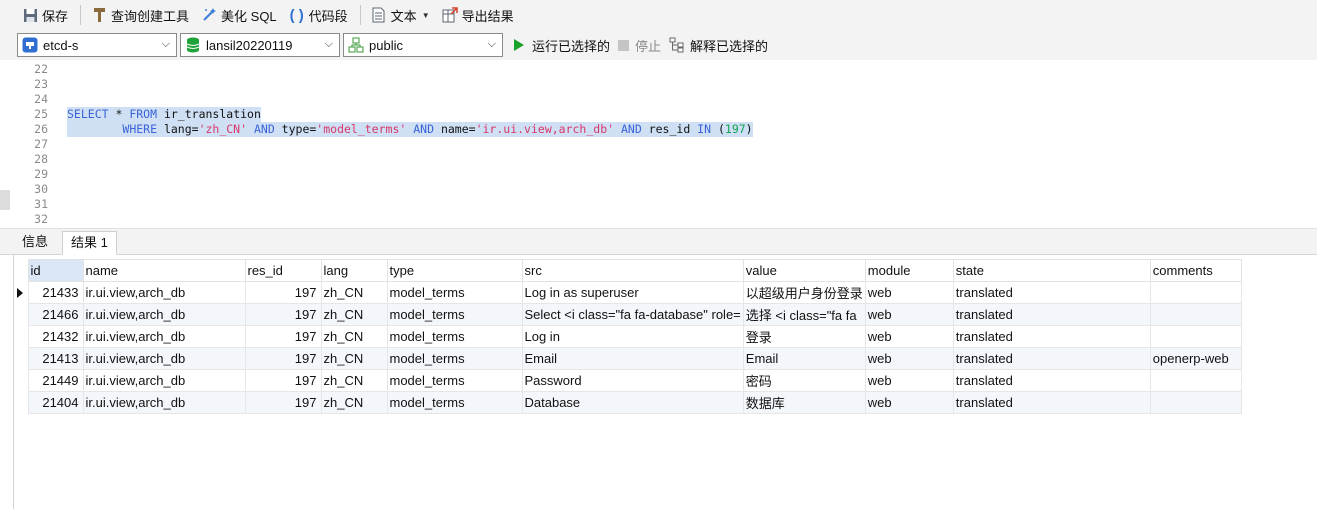 This screenshot has width=1317, height=509. I want to click on explain-selected-button: 解释已选择的, so click(718, 45).